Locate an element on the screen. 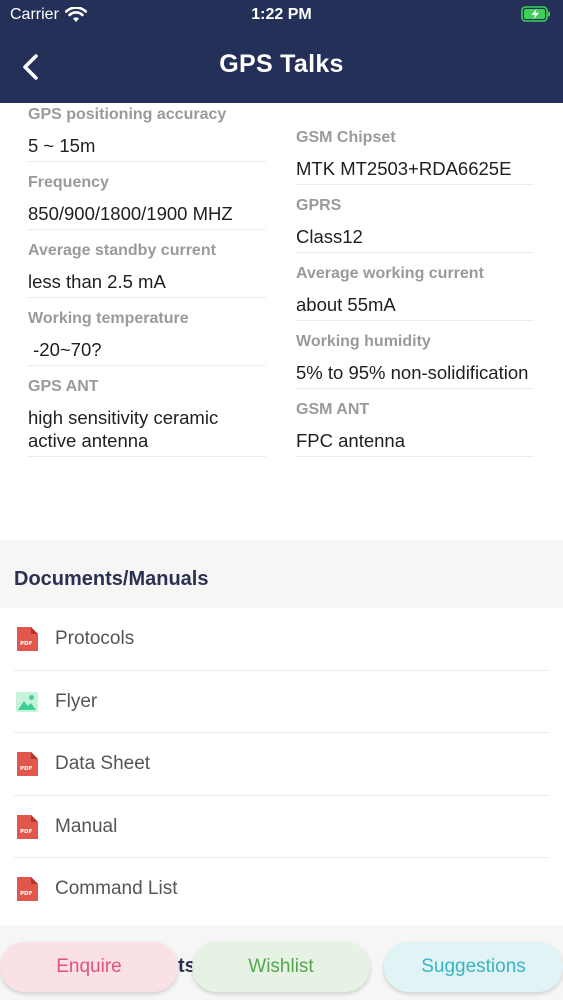  spec-item: Average working current about 55mA is located at coordinates (415, 293).